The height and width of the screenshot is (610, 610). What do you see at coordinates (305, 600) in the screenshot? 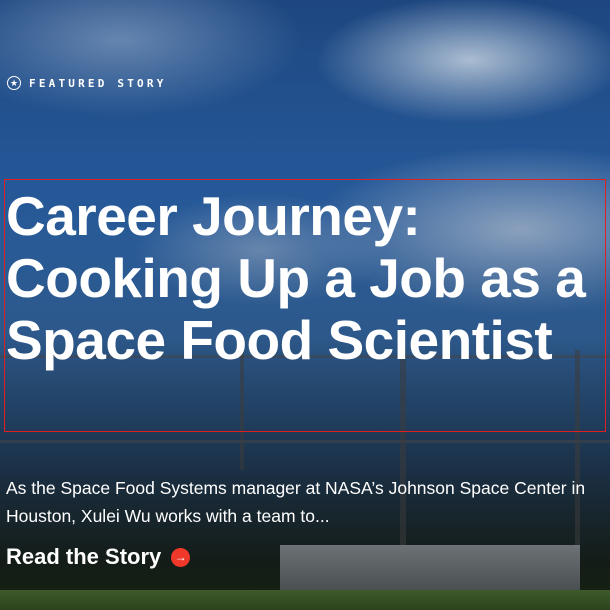
I see `background-ground` at bounding box center [305, 600].